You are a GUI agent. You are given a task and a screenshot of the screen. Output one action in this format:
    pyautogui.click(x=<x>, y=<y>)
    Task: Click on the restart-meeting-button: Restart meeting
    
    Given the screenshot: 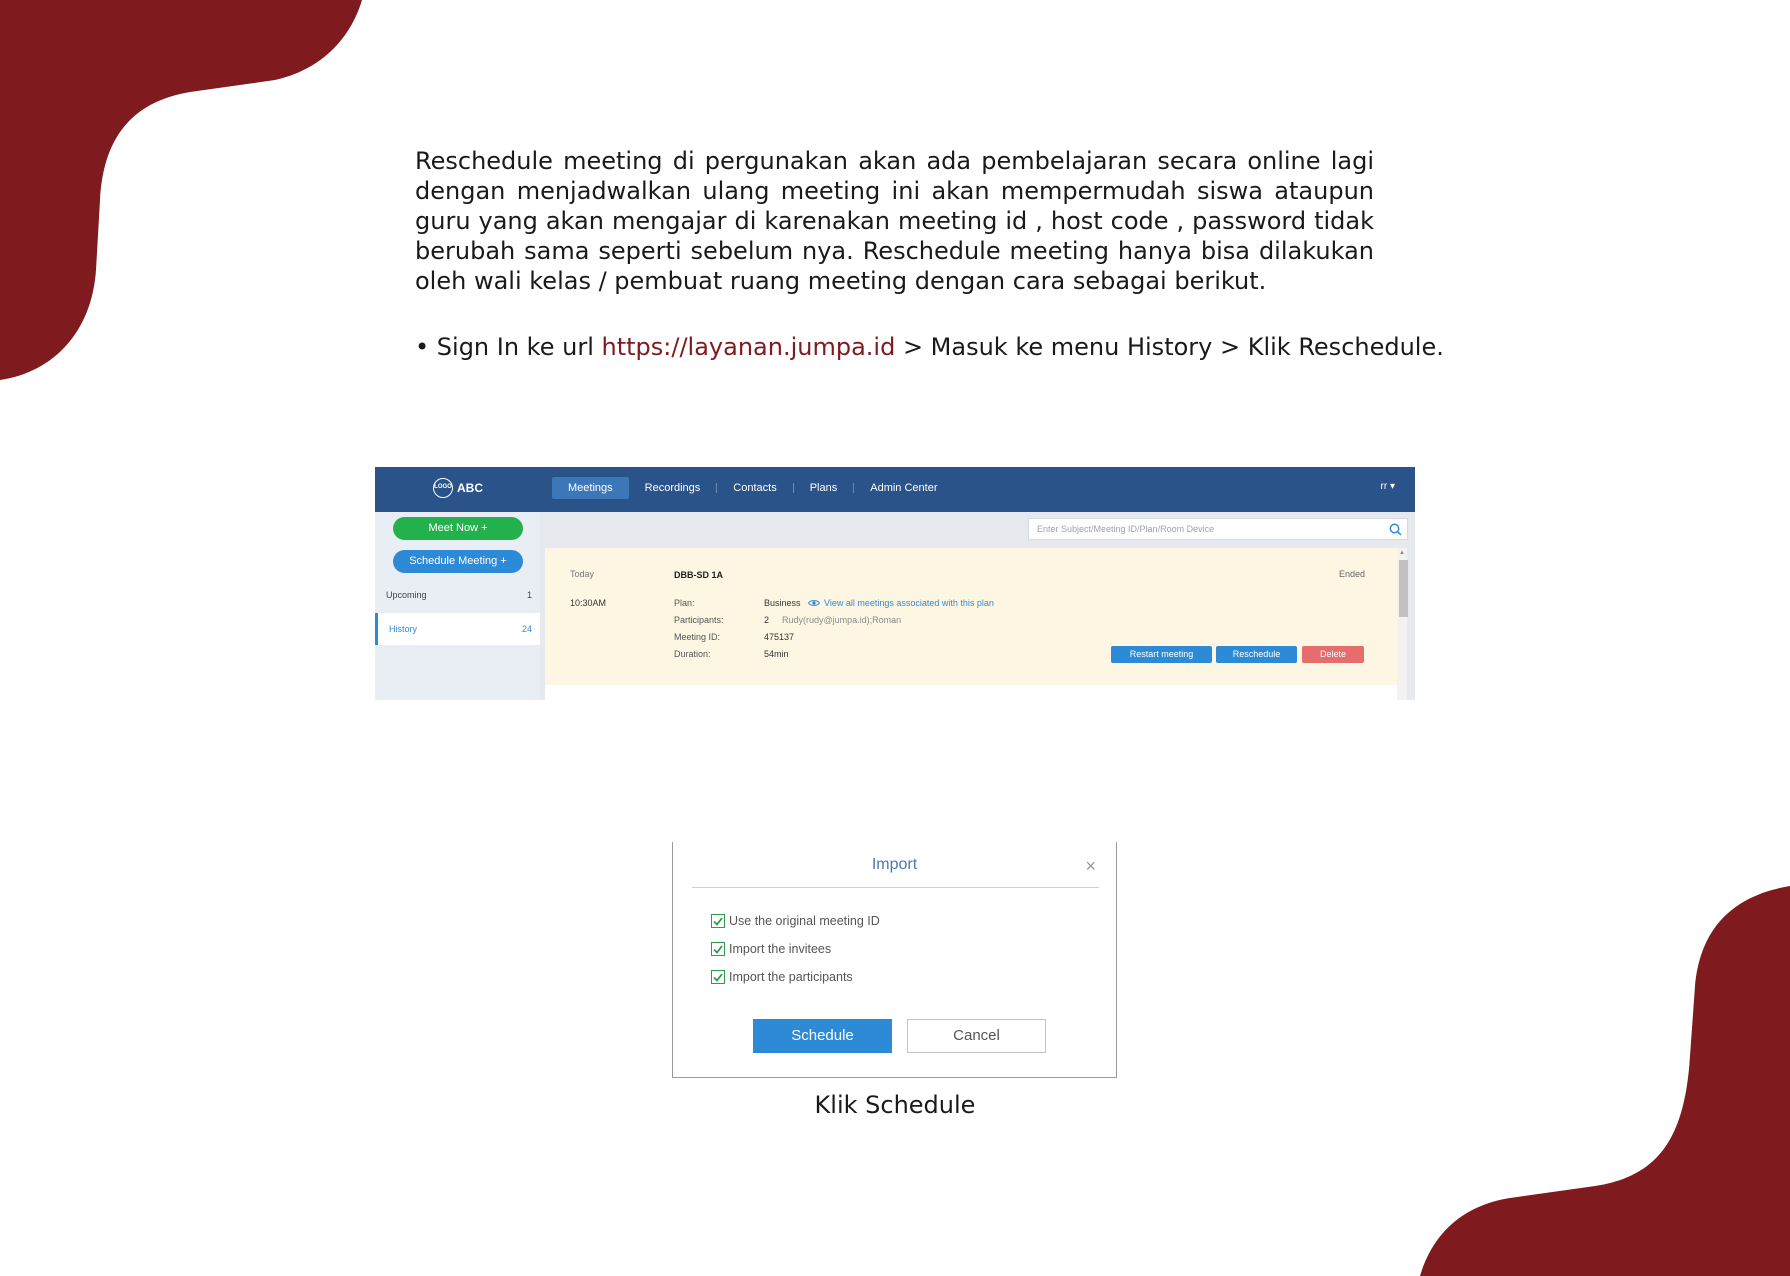 What is the action you would take?
    pyautogui.click(x=1161, y=654)
    